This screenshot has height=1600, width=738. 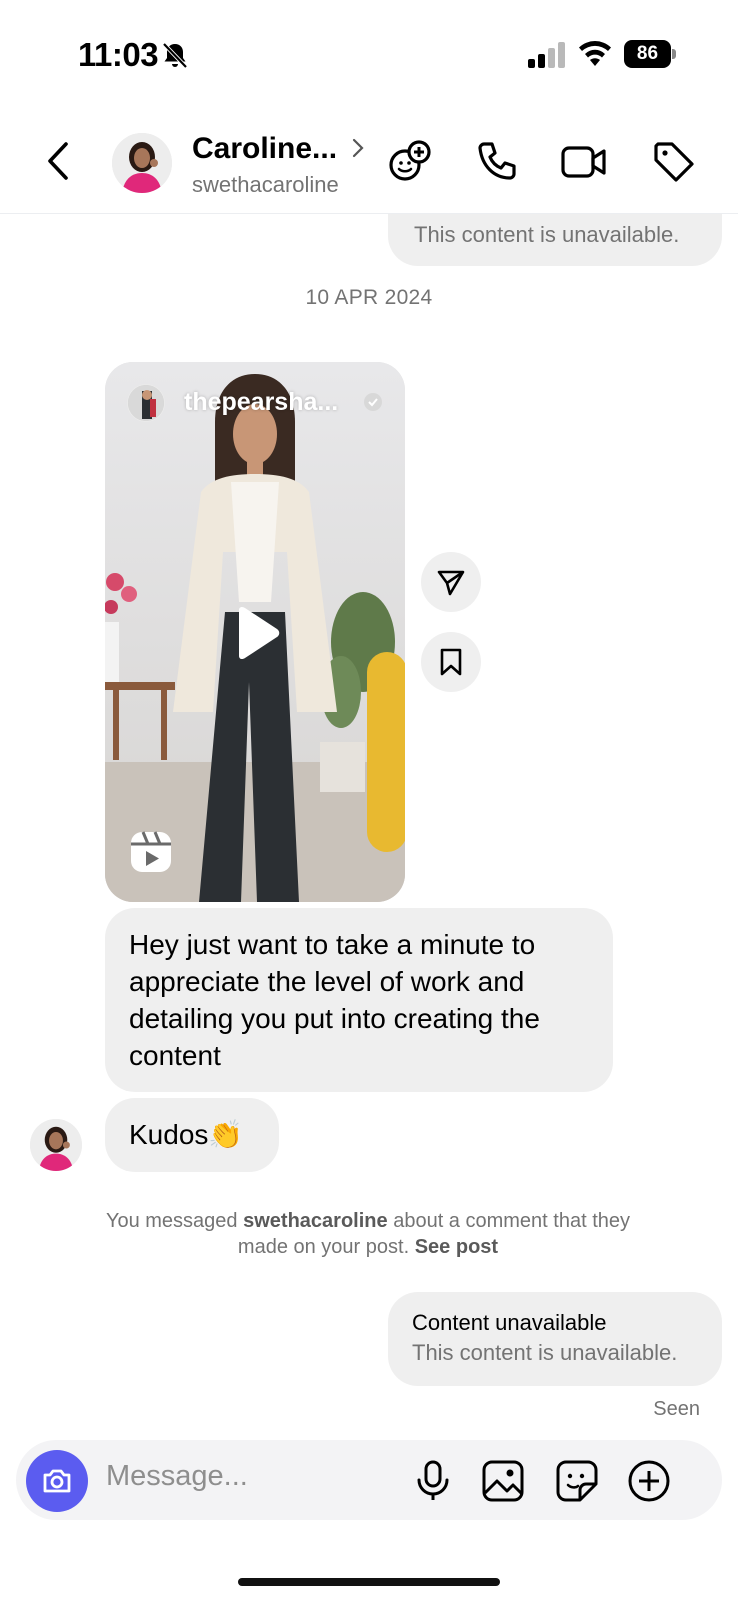 What do you see at coordinates (503, 1481) in the screenshot?
I see `gallery-icon` at bounding box center [503, 1481].